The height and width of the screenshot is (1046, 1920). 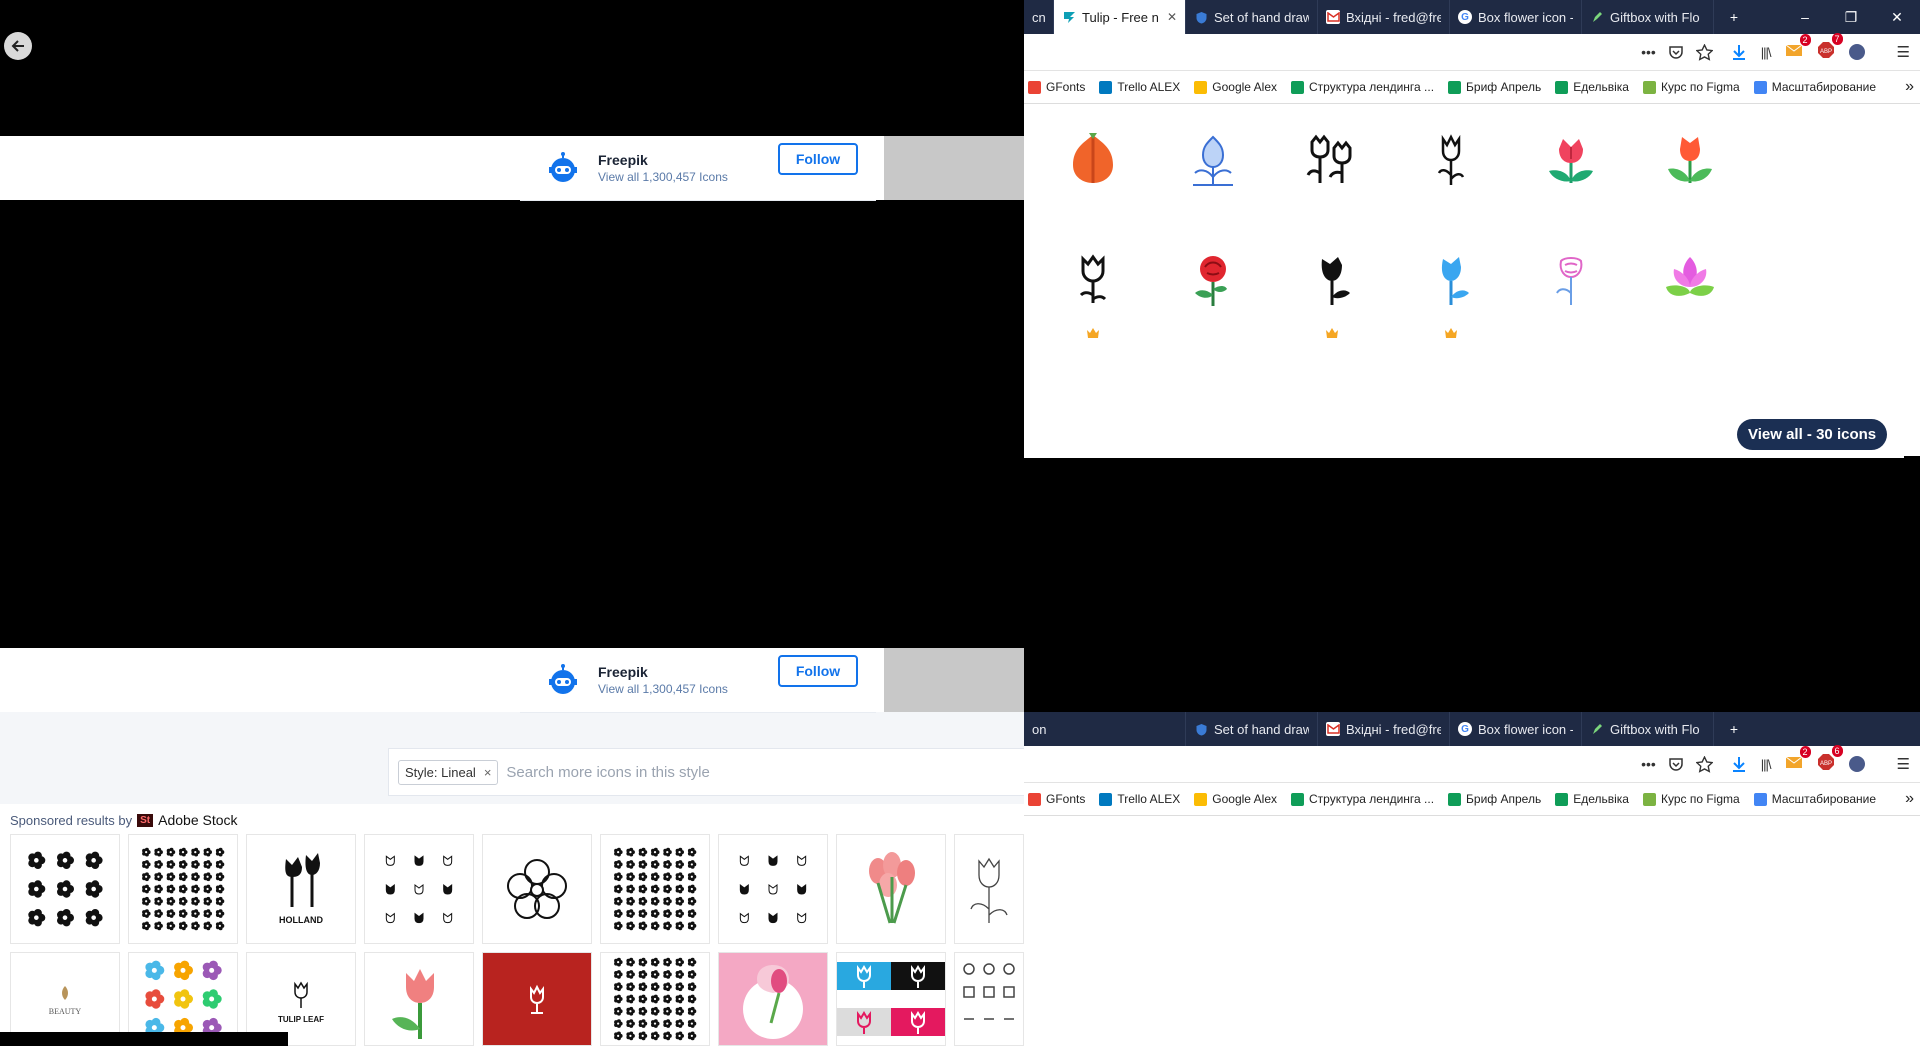 What do you see at coordinates (989, 889) in the screenshot?
I see `stock-thumb-tulip-sketch` at bounding box center [989, 889].